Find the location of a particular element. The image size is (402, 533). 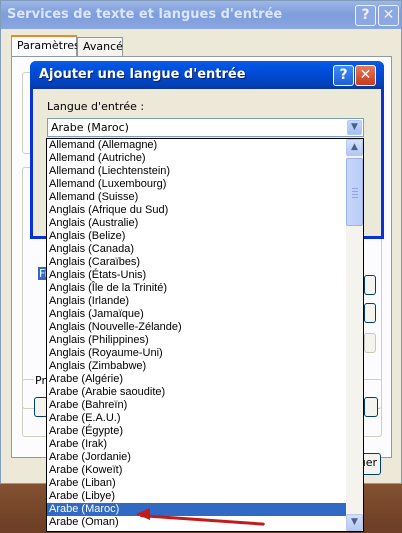

list-item: Allemand (Luxembourg) is located at coordinates (196, 184).